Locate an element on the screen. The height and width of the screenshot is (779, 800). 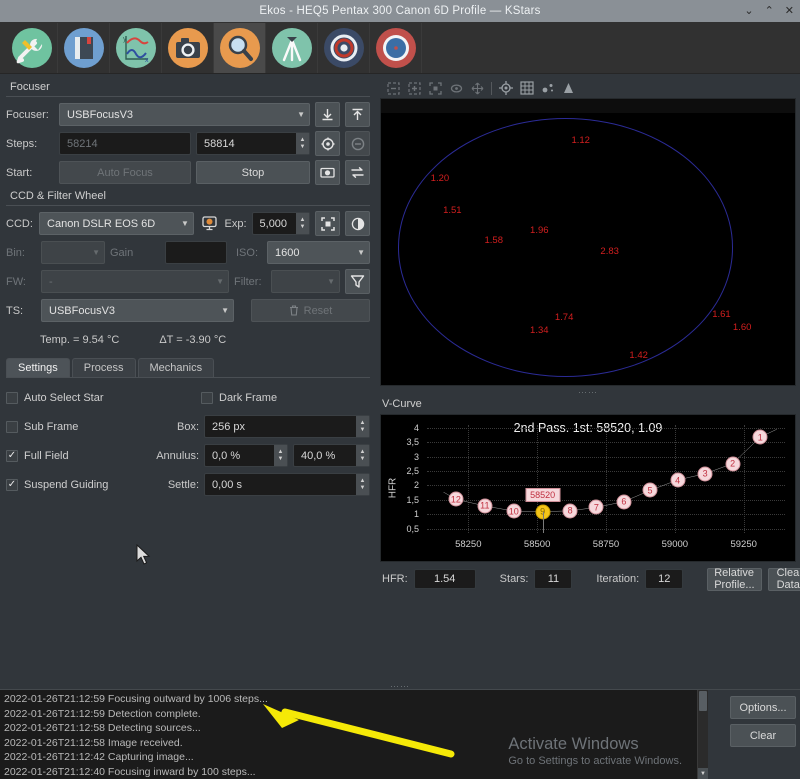
annulus-max-spinbox: 40,0 % ▲ ▼ is located at coordinates (331, 455).